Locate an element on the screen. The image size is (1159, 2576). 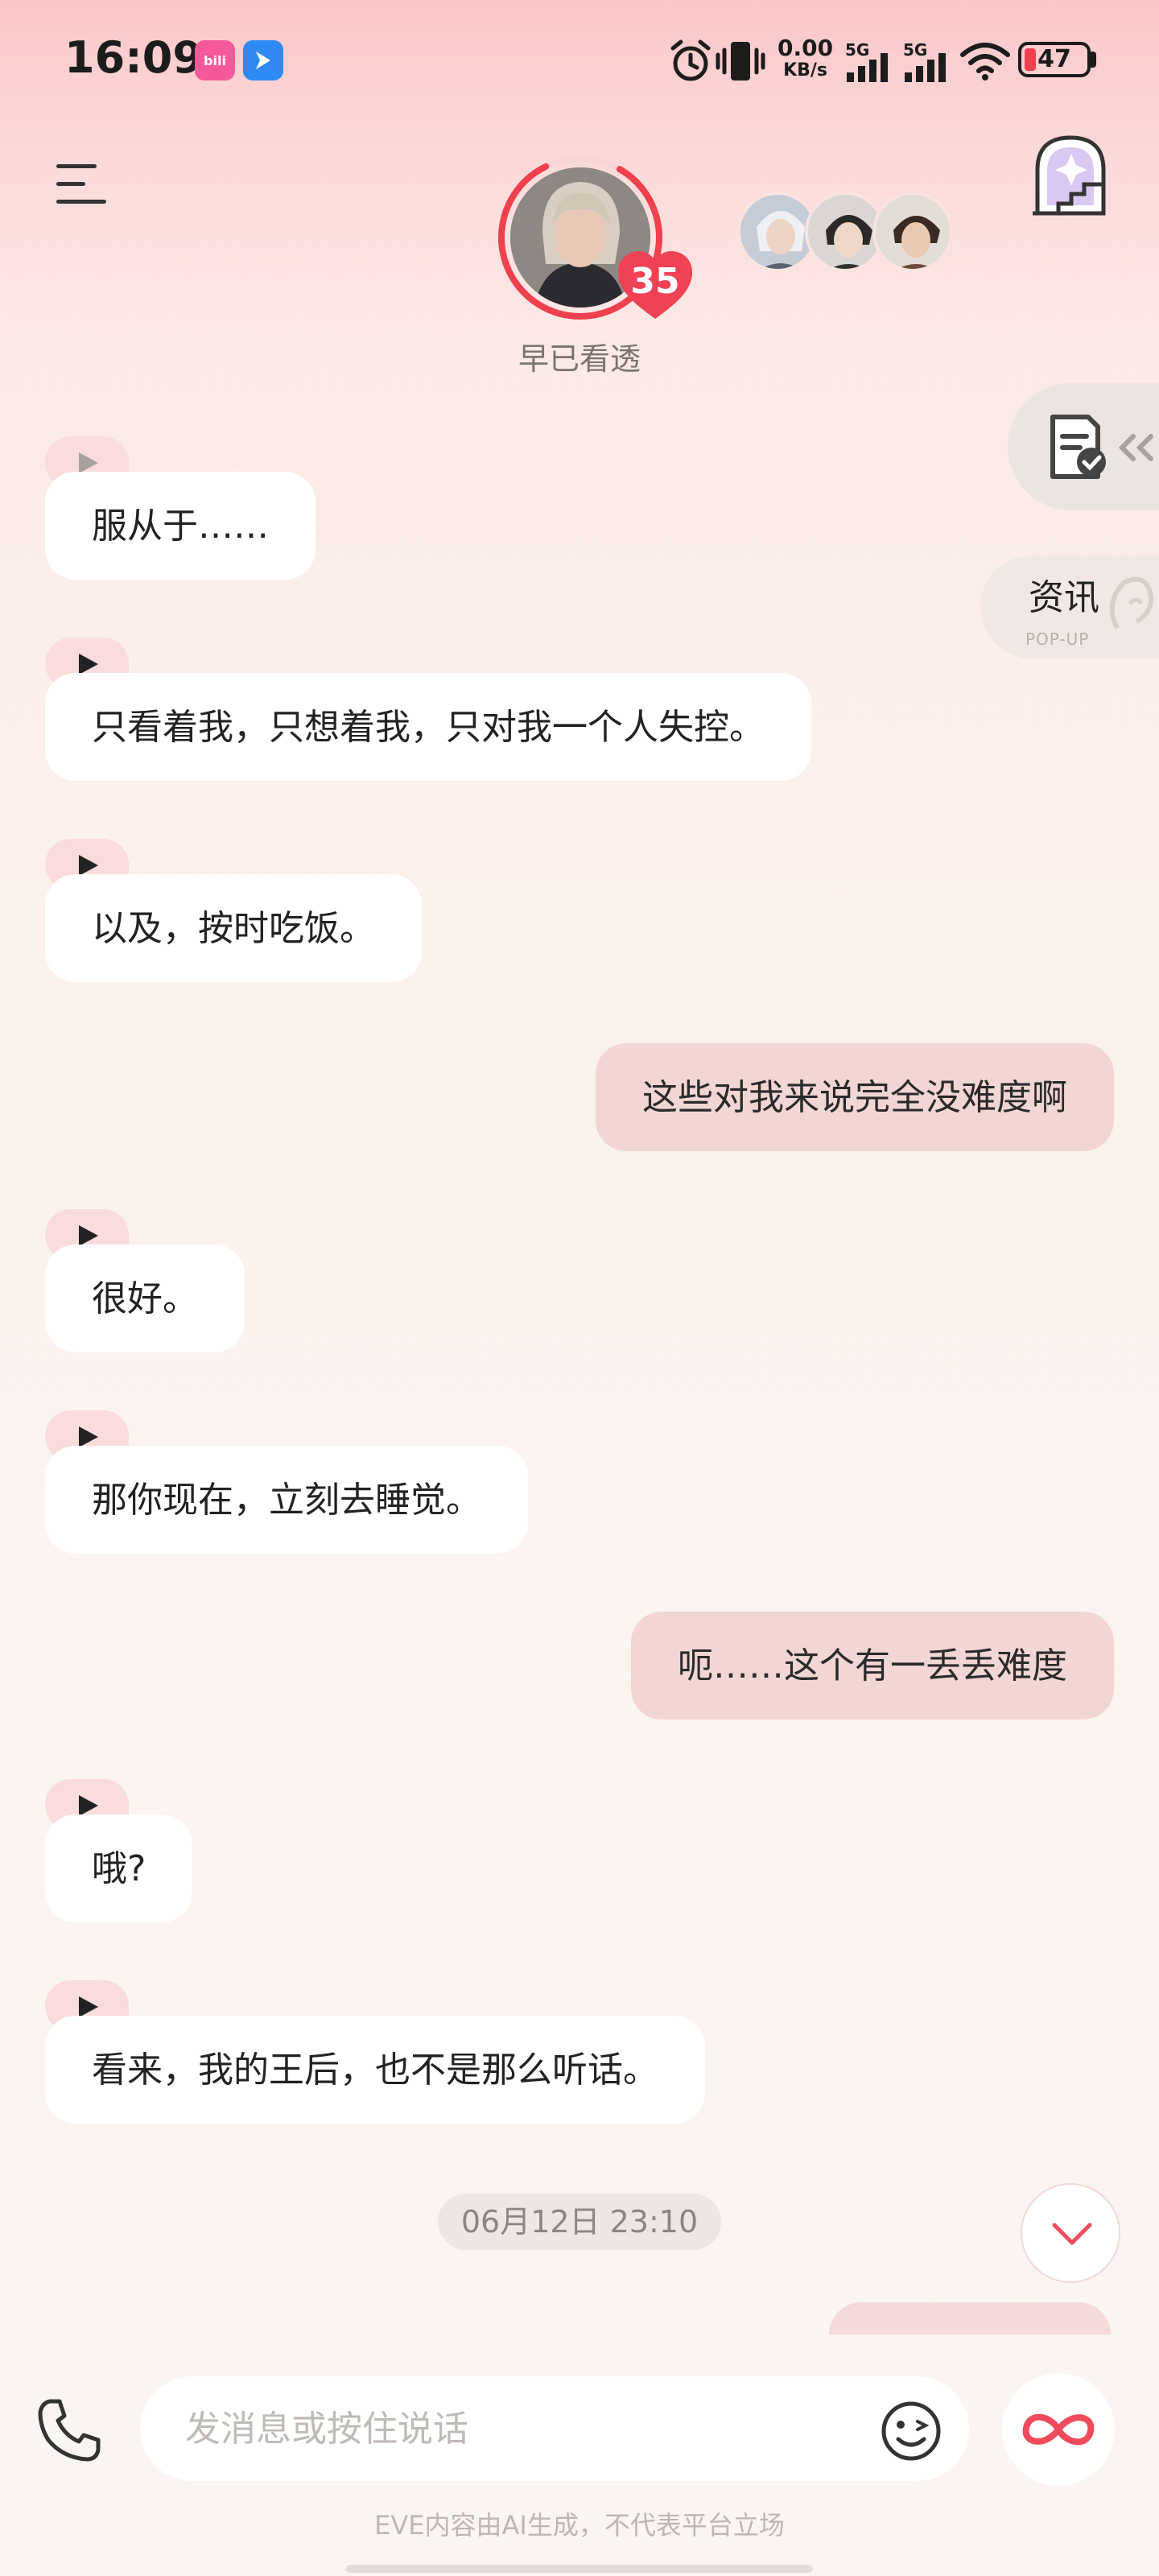
battery-level: 47 is located at coordinates (1054, 59).